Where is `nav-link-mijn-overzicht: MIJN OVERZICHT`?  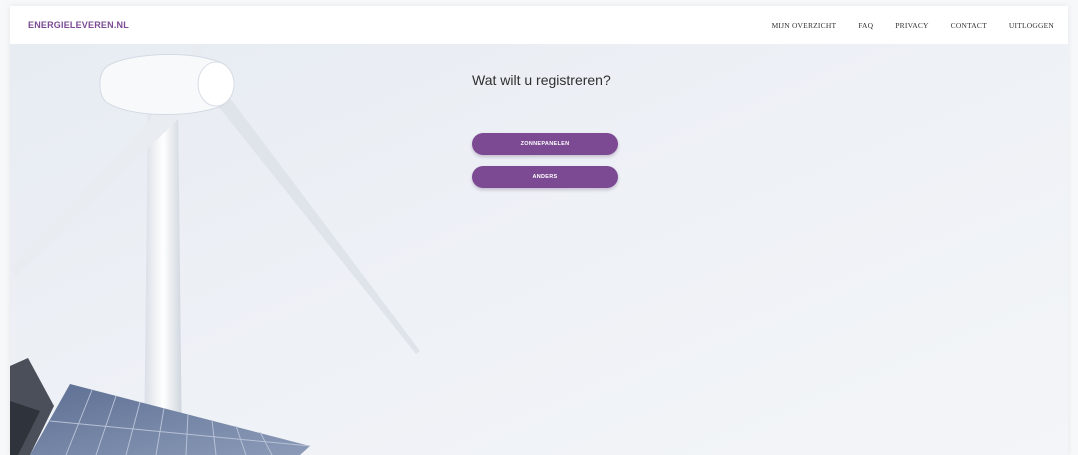
nav-link-mijn-overzicht: MIJN OVERZICHT is located at coordinates (804, 25).